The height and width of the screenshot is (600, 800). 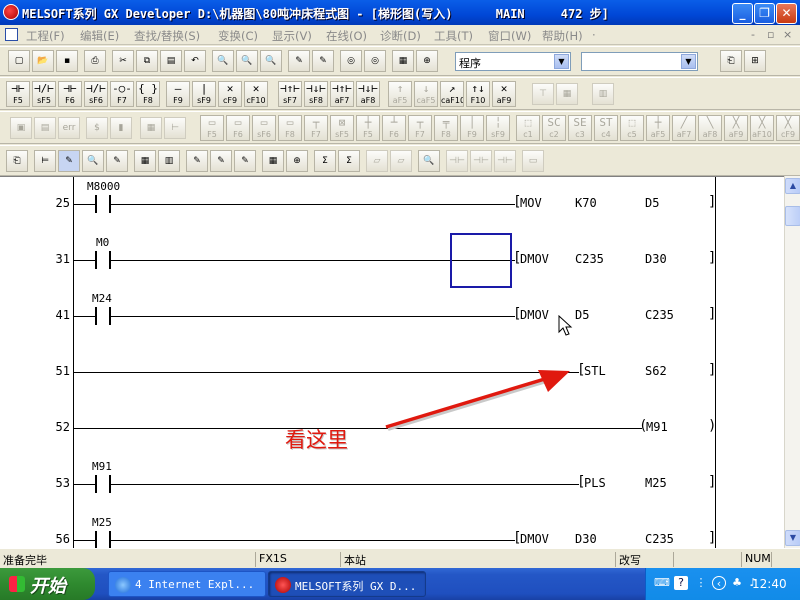 What do you see at coordinates (606, 128) in the screenshot?
I see `sfc-key-button: ST c4` at bounding box center [606, 128].